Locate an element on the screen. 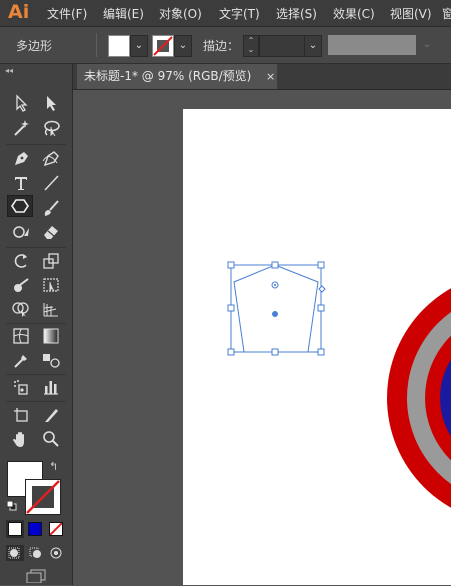 This screenshot has width=451, height=586. gradient-tool is located at coordinates (51, 336).